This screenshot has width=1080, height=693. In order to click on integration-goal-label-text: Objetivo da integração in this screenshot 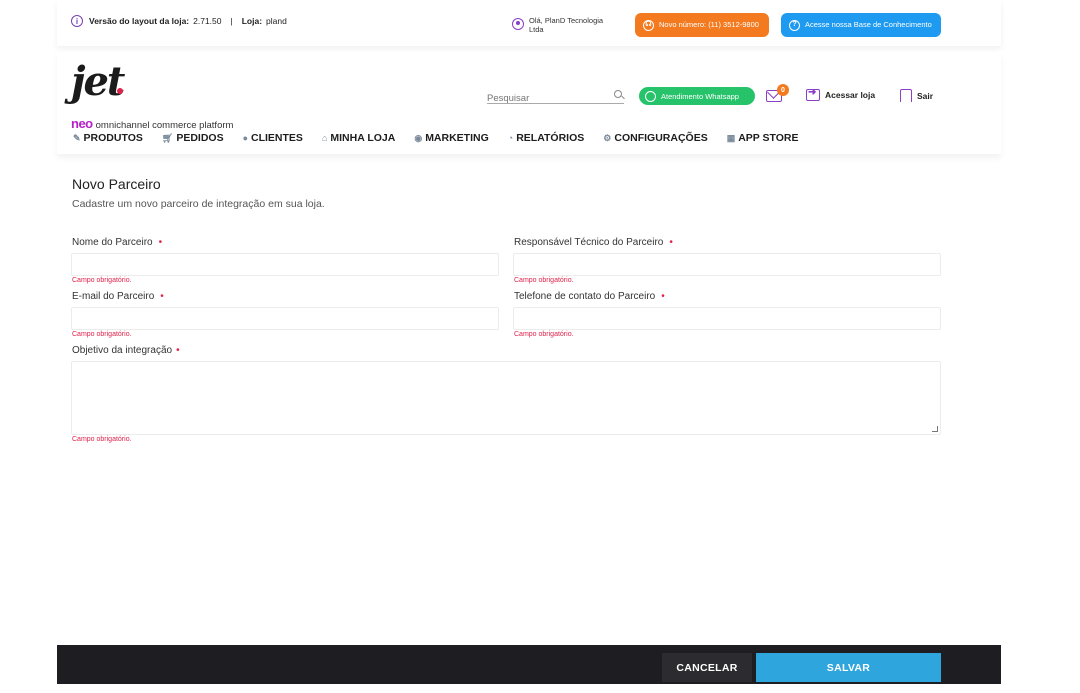, I will do `click(122, 350)`.